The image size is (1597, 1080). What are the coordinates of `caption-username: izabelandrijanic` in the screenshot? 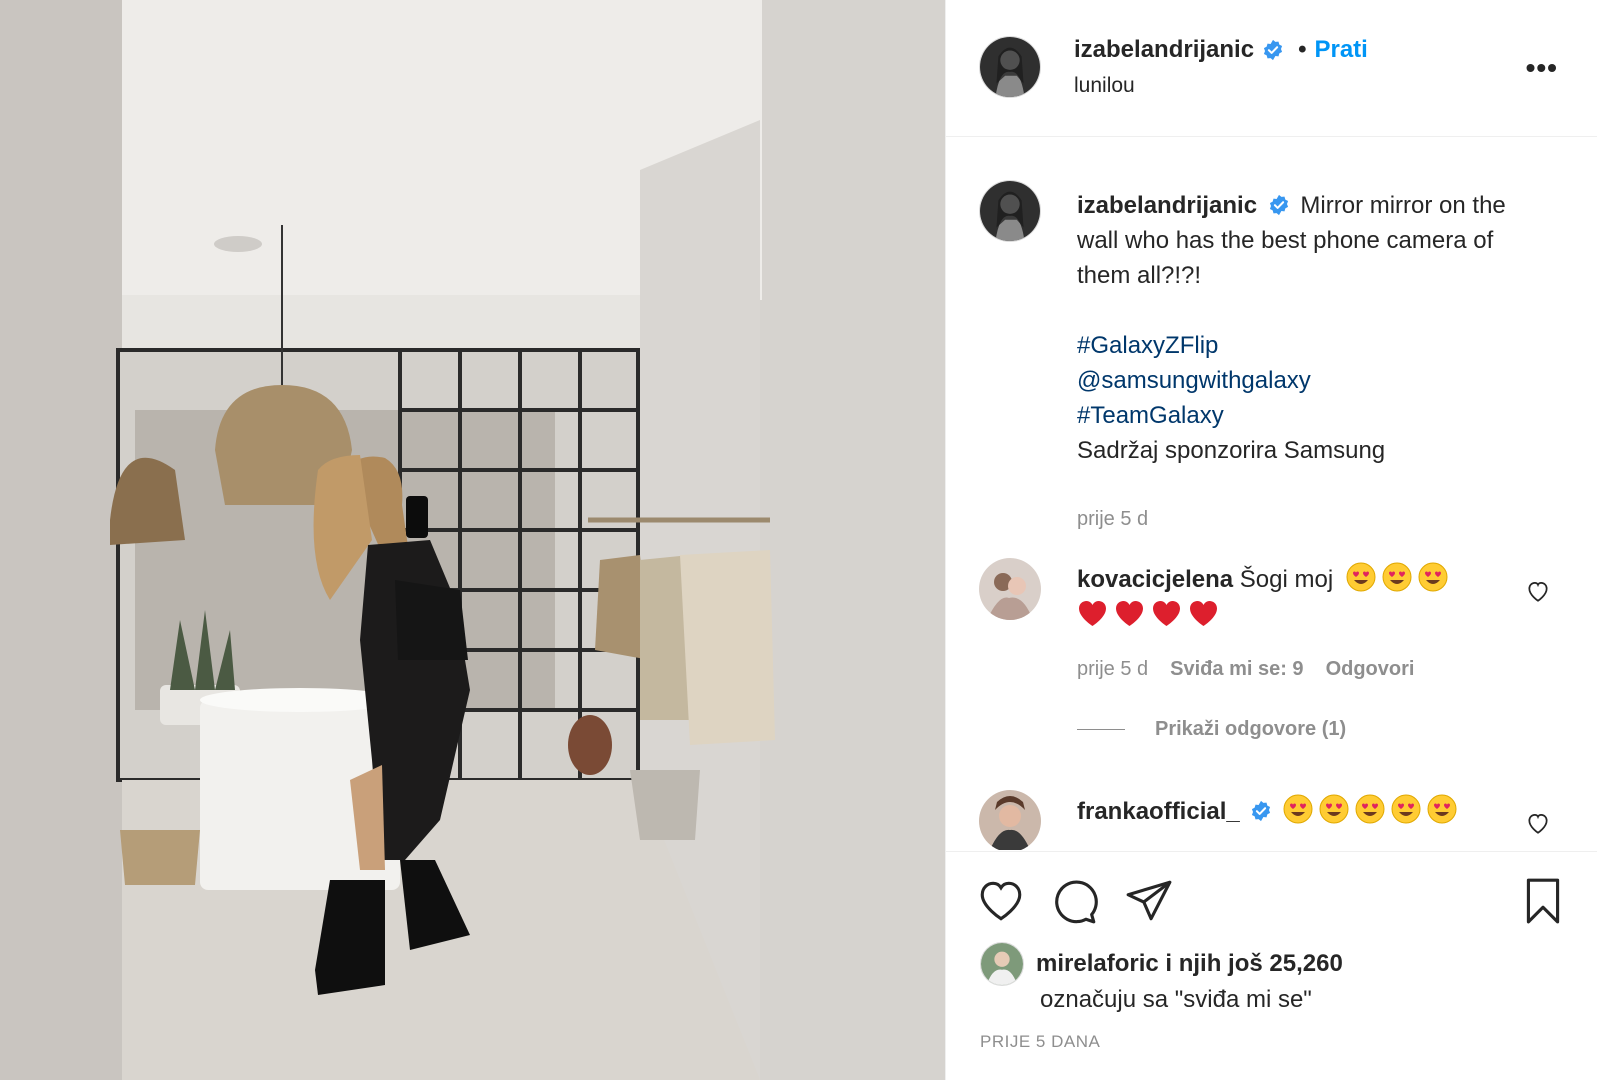 It's located at (1167, 205).